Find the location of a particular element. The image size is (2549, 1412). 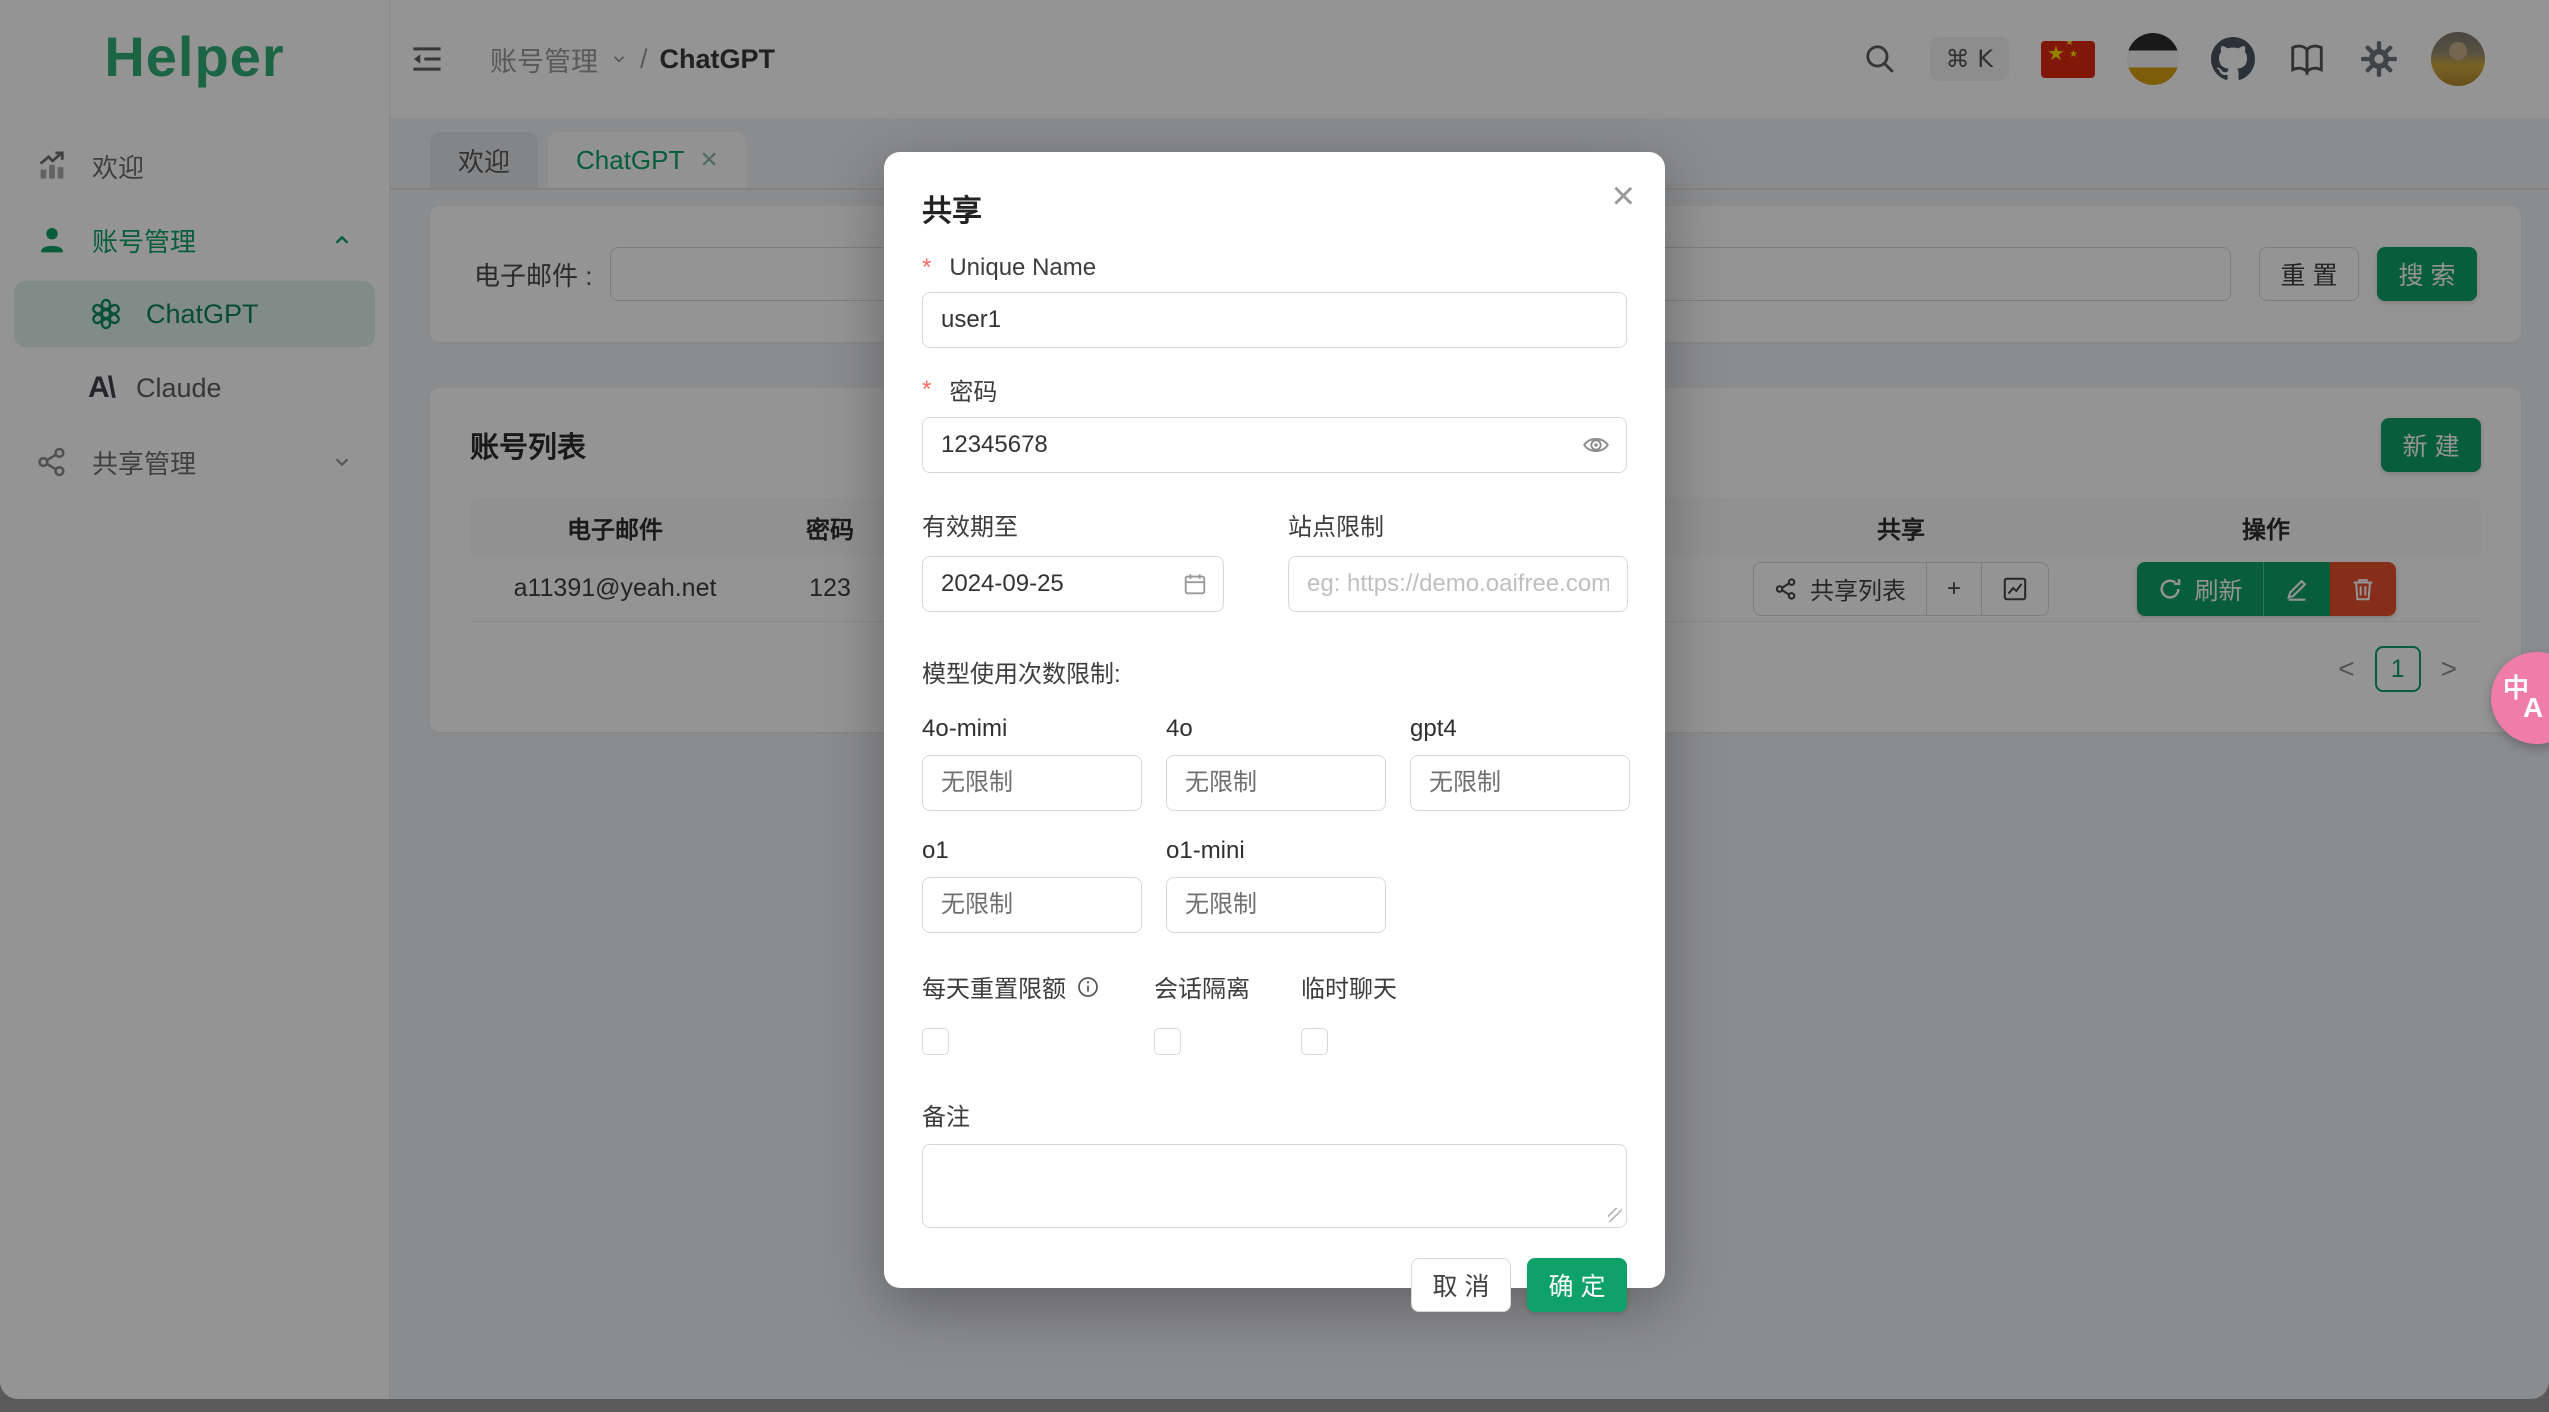

model-field-o1-mini: o1-mini is located at coordinates (1276, 872).